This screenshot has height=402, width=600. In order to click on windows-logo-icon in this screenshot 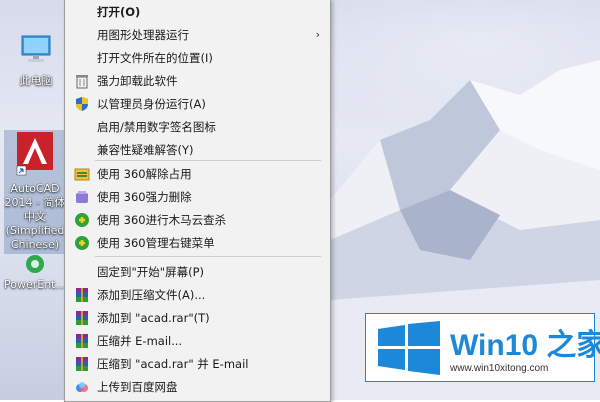, I will do `click(409, 348)`.